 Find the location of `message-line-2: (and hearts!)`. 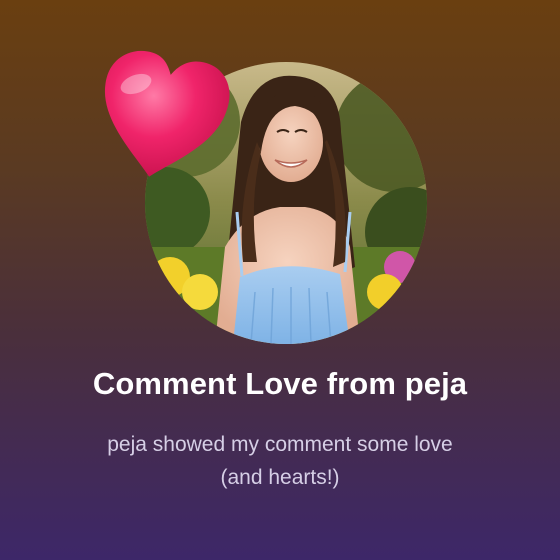

message-line-2: (and hearts!) is located at coordinates (280, 477).